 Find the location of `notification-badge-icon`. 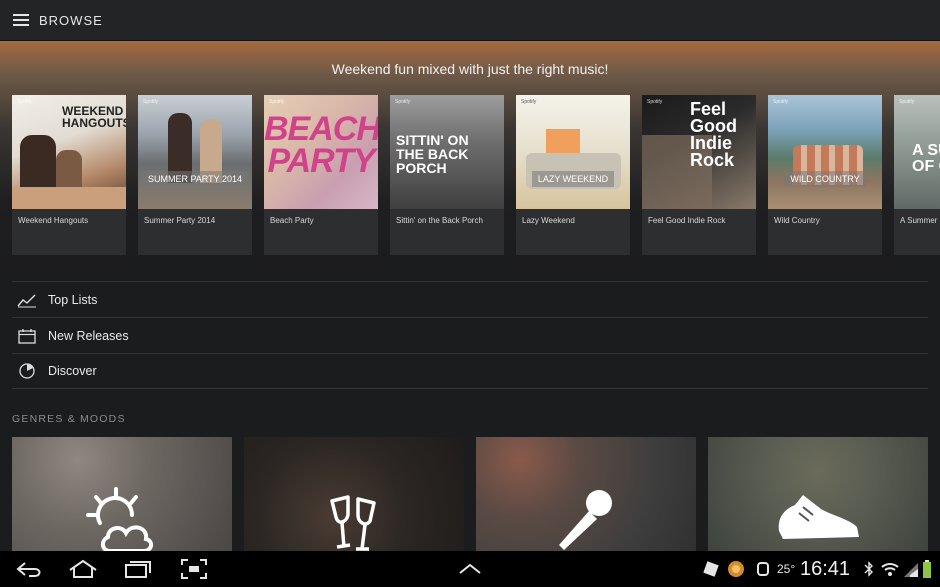

notification-badge-icon is located at coordinates (736, 569).